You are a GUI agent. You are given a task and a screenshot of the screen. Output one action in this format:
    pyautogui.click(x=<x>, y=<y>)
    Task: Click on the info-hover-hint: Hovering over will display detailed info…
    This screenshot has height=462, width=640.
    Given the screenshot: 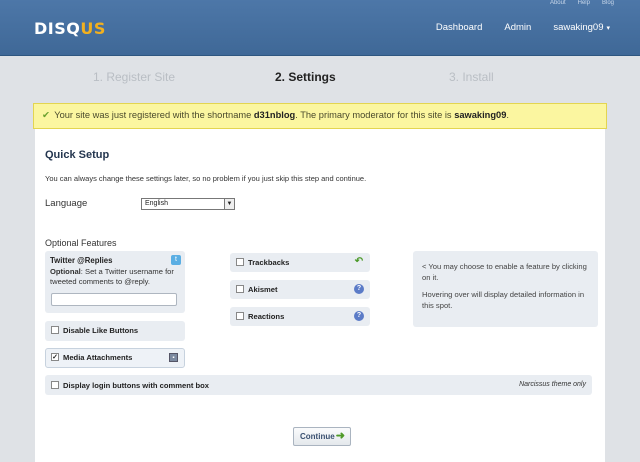 What is the action you would take?
    pyautogui.click(x=503, y=300)
    